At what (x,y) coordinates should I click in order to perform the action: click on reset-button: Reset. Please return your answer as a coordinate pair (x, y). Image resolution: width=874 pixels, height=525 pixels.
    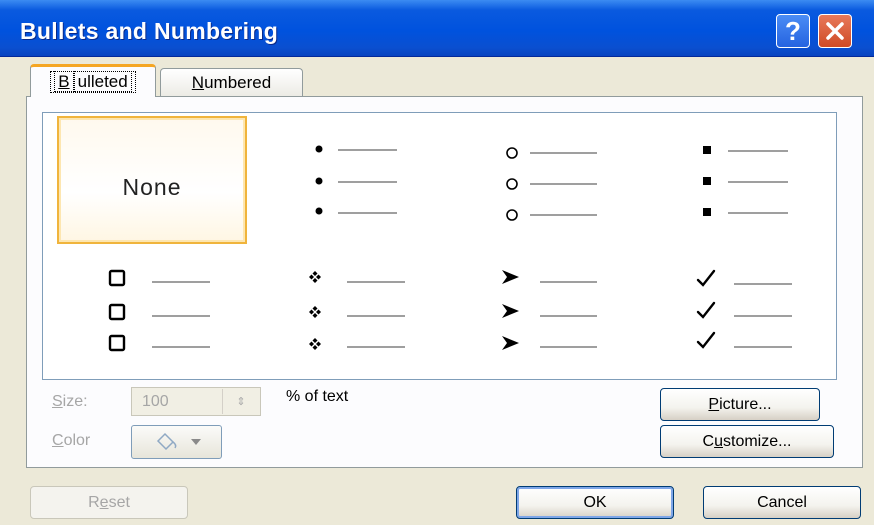
    Looking at the image, I should click on (109, 502).